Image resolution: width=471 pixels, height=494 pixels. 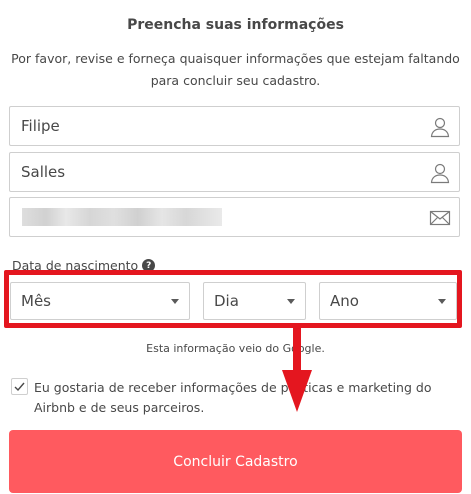 What do you see at coordinates (235, 461) in the screenshot?
I see `submit-button: Concluir Cadastro` at bounding box center [235, 461].